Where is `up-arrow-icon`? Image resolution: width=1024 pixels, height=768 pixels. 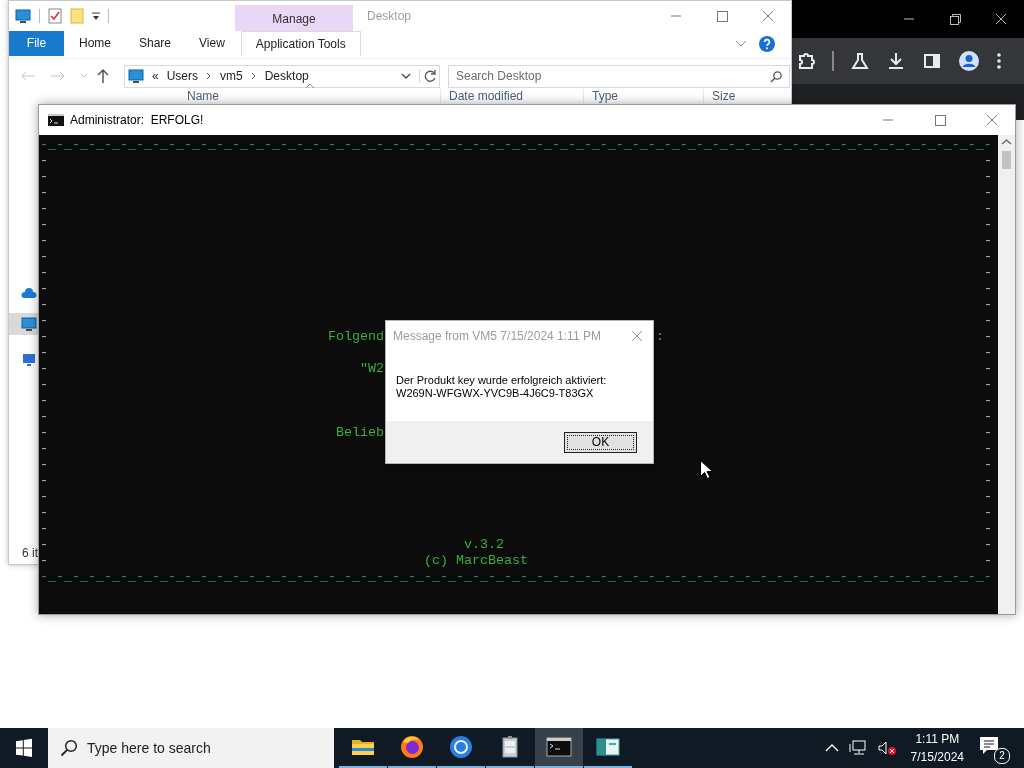 up-arrow-icon is located at coordinates (103, 76).